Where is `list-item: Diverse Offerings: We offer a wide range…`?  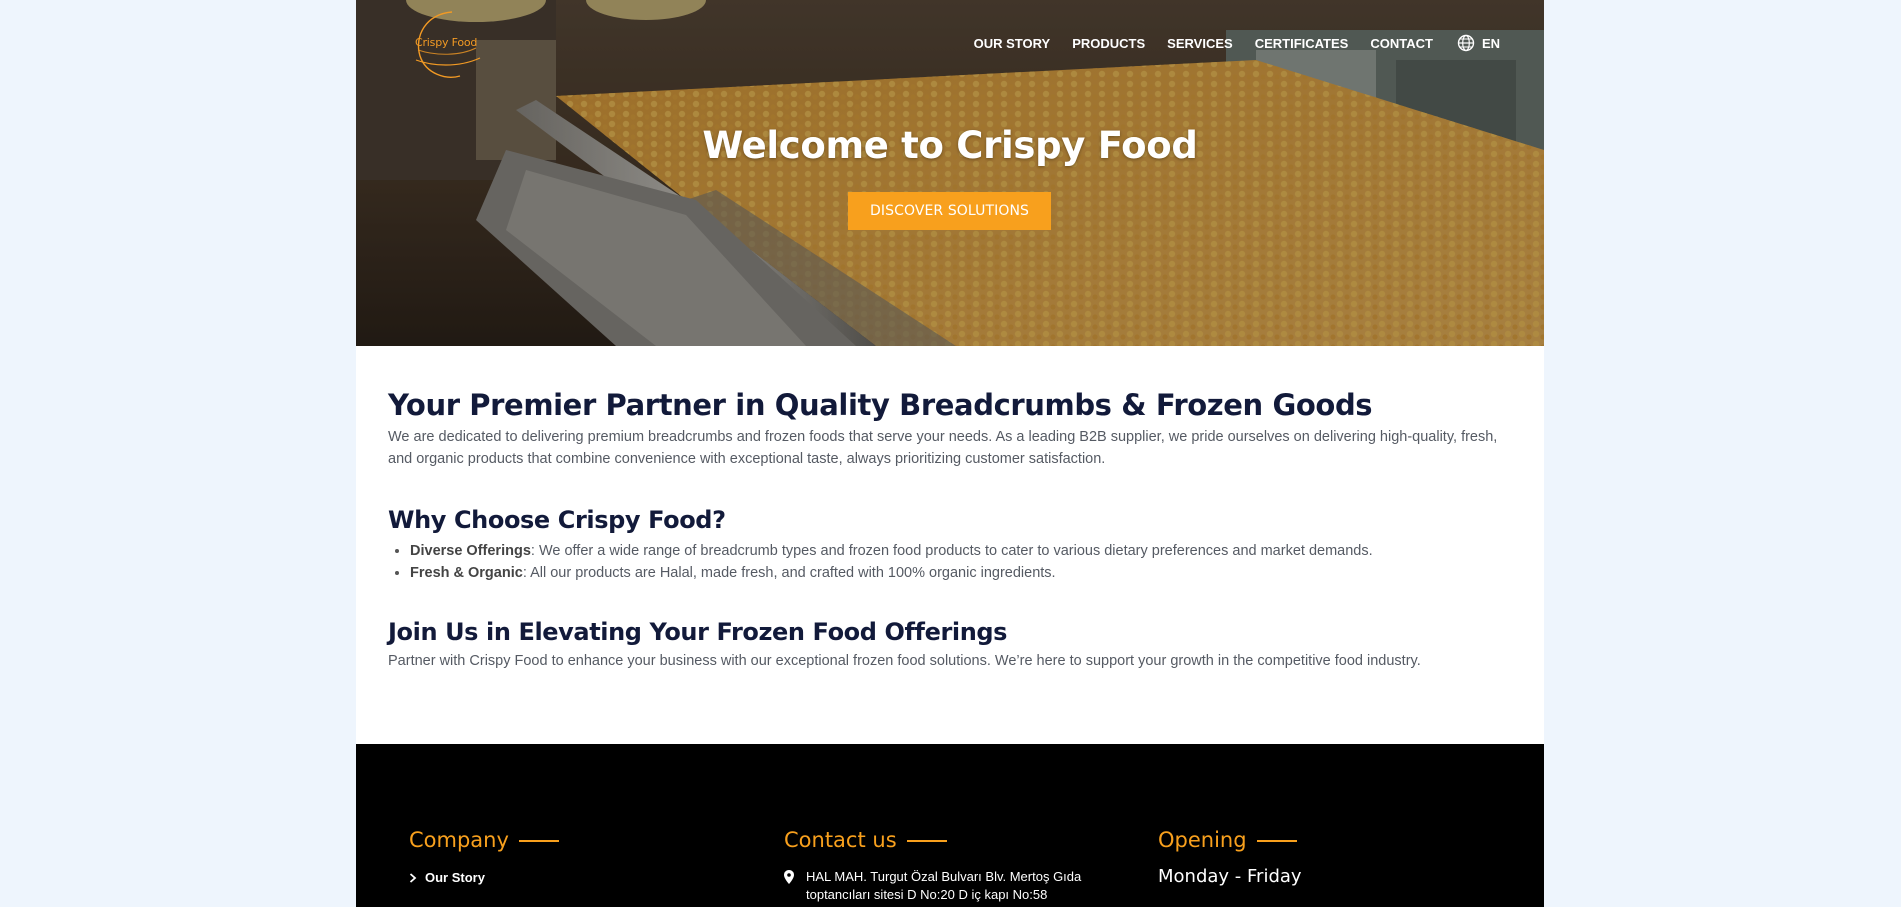
list-item: Diverse Offerings: We offer a wide range… is located at coordinates (964, 551).